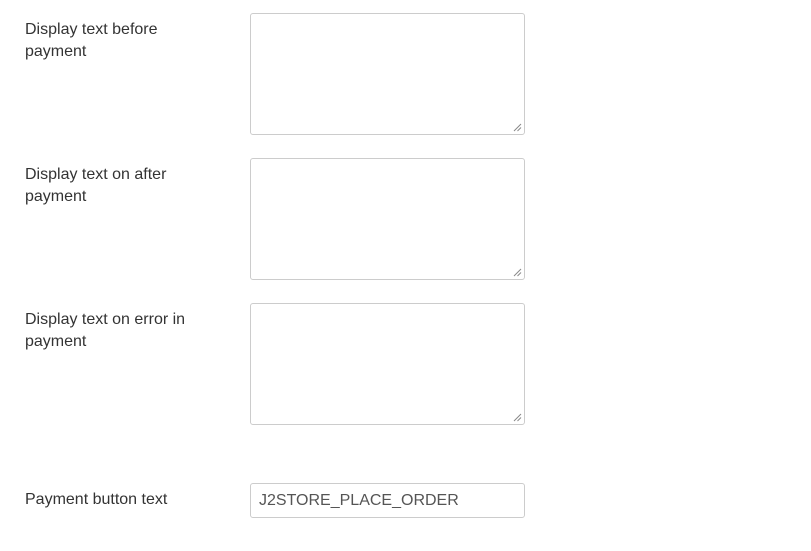 The image size is (811, 551). I want to click on payment-button-text-input: J2STORE_PLACE_ORDER, so click(387, 500).